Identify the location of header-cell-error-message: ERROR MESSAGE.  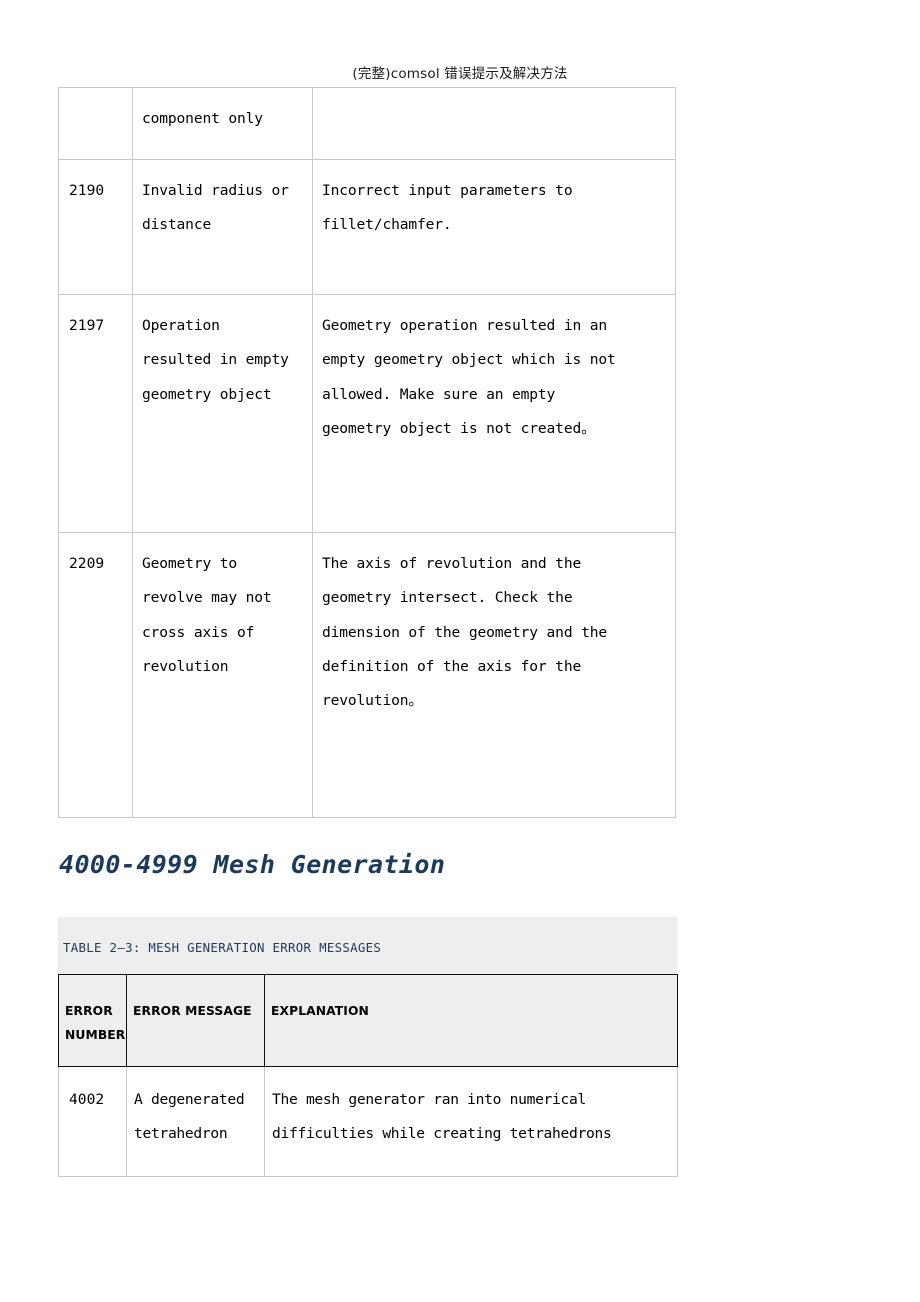
(195, 1020).